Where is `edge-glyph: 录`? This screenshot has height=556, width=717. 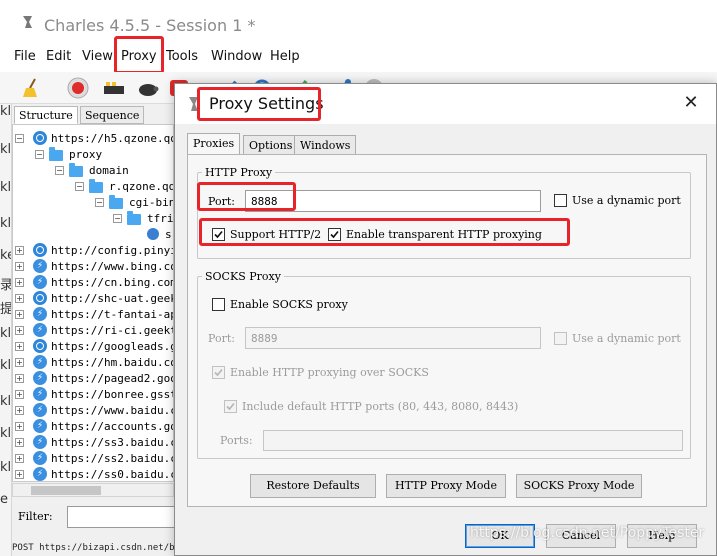 edge-glyph: 录 is located at coordinates (6, 285).